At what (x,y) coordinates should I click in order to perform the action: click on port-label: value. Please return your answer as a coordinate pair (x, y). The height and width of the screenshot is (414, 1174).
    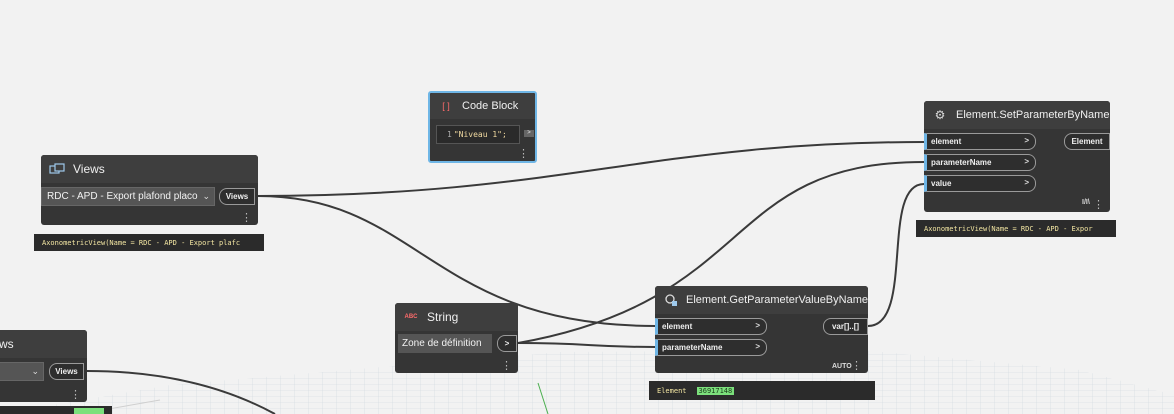
    Looking at the image, I should click on (941, 183).